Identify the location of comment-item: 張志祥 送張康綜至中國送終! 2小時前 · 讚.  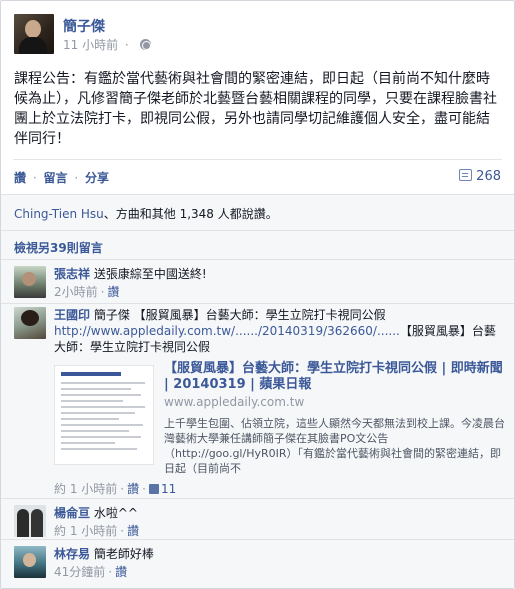
(258, 283).